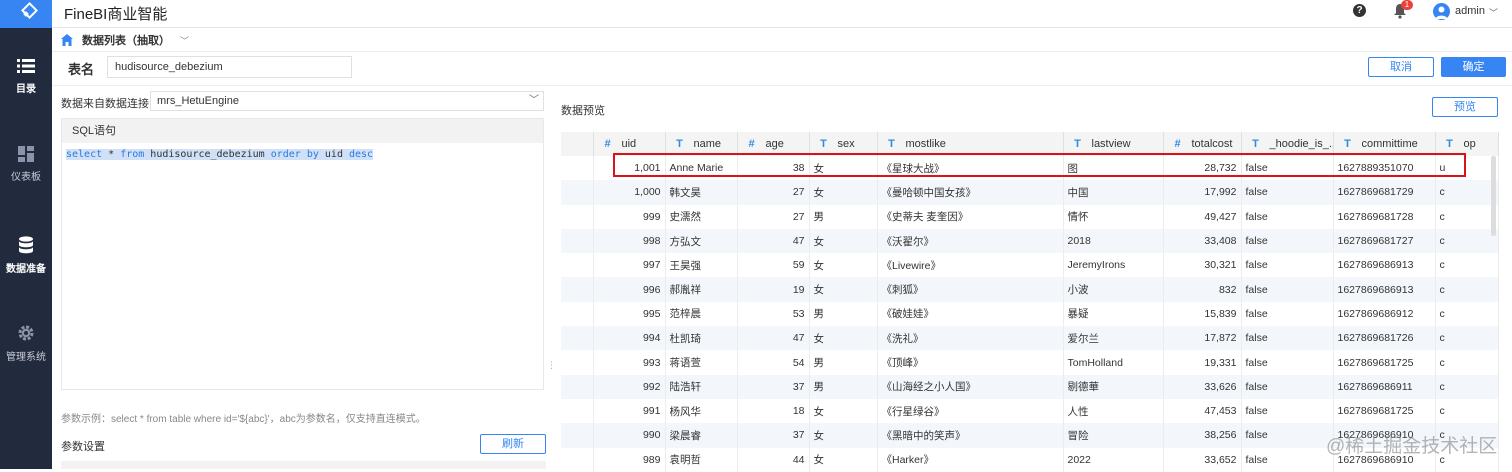 The image size is (1512, 472). What do you see at coordinates (1202, 265) in the screenshot?
I see `table-cell: 30,321` at bounding box center [1202, 265].